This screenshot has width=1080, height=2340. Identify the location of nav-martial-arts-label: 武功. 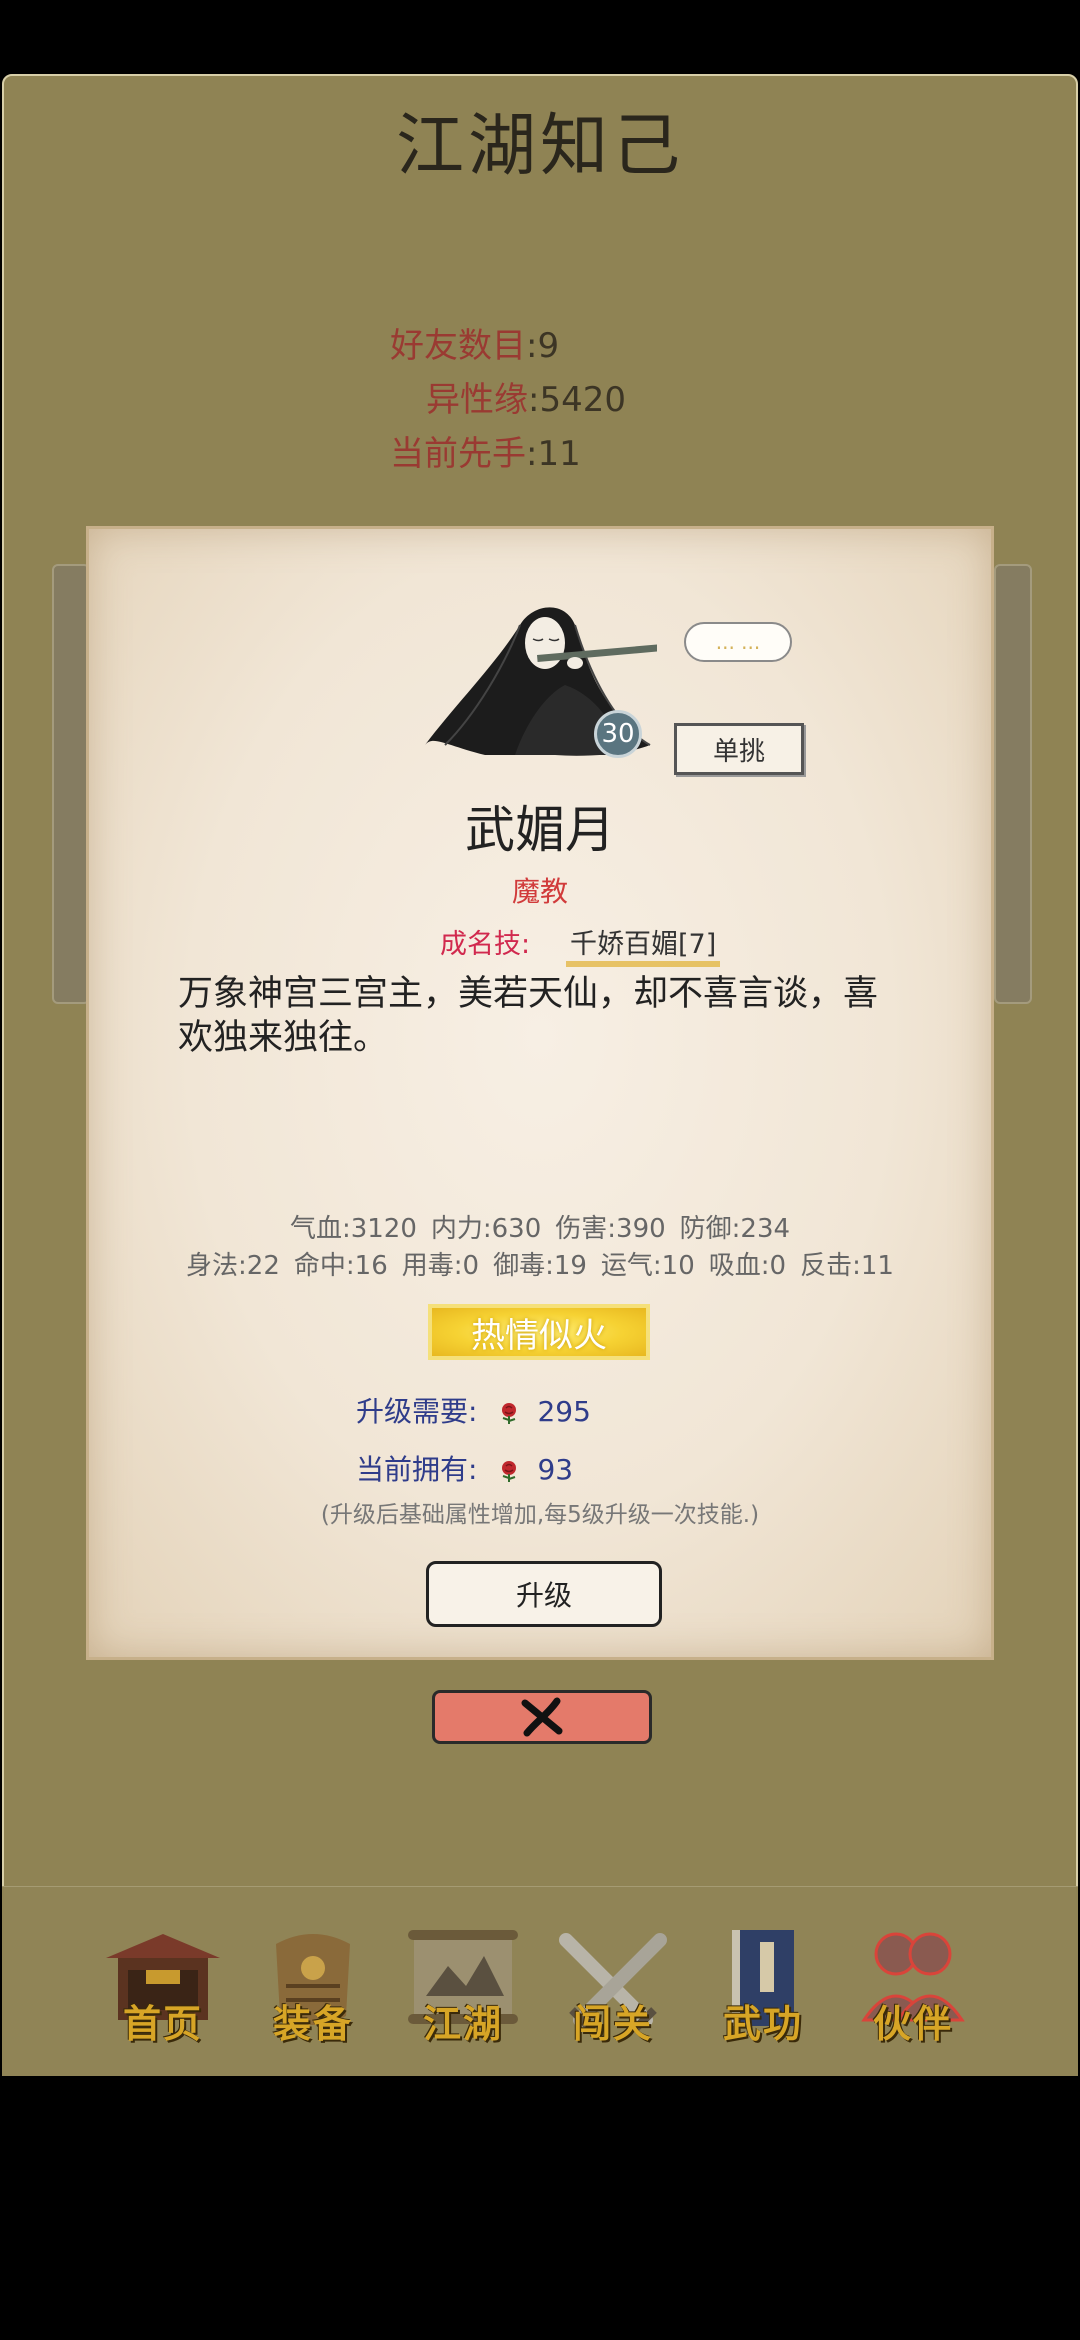
(762, 2023).